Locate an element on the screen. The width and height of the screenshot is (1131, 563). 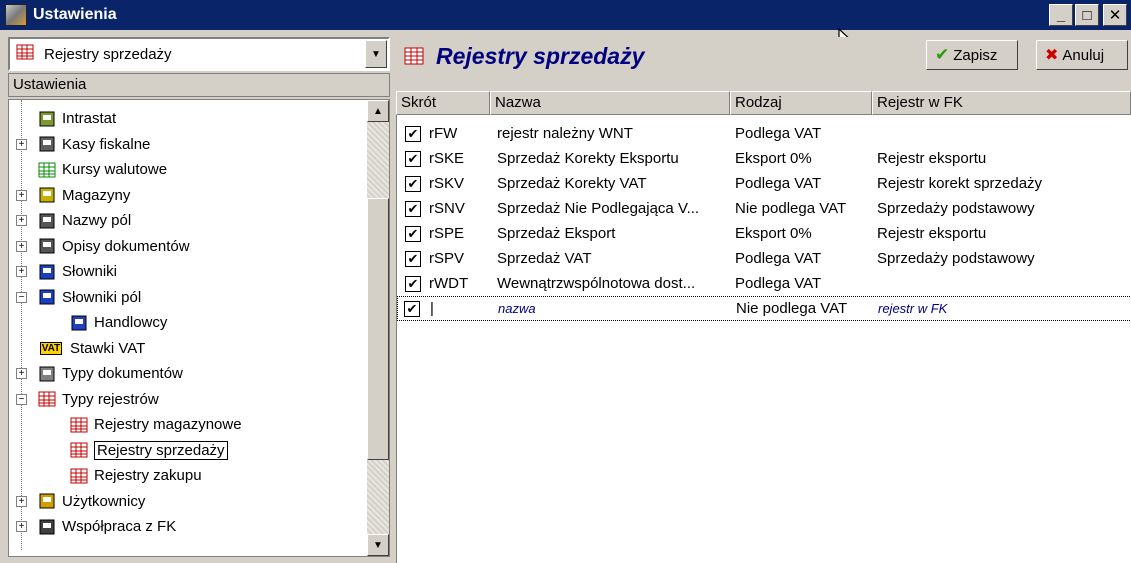
chevron-down-icon: ▼ is located at coordinates (376, 54).